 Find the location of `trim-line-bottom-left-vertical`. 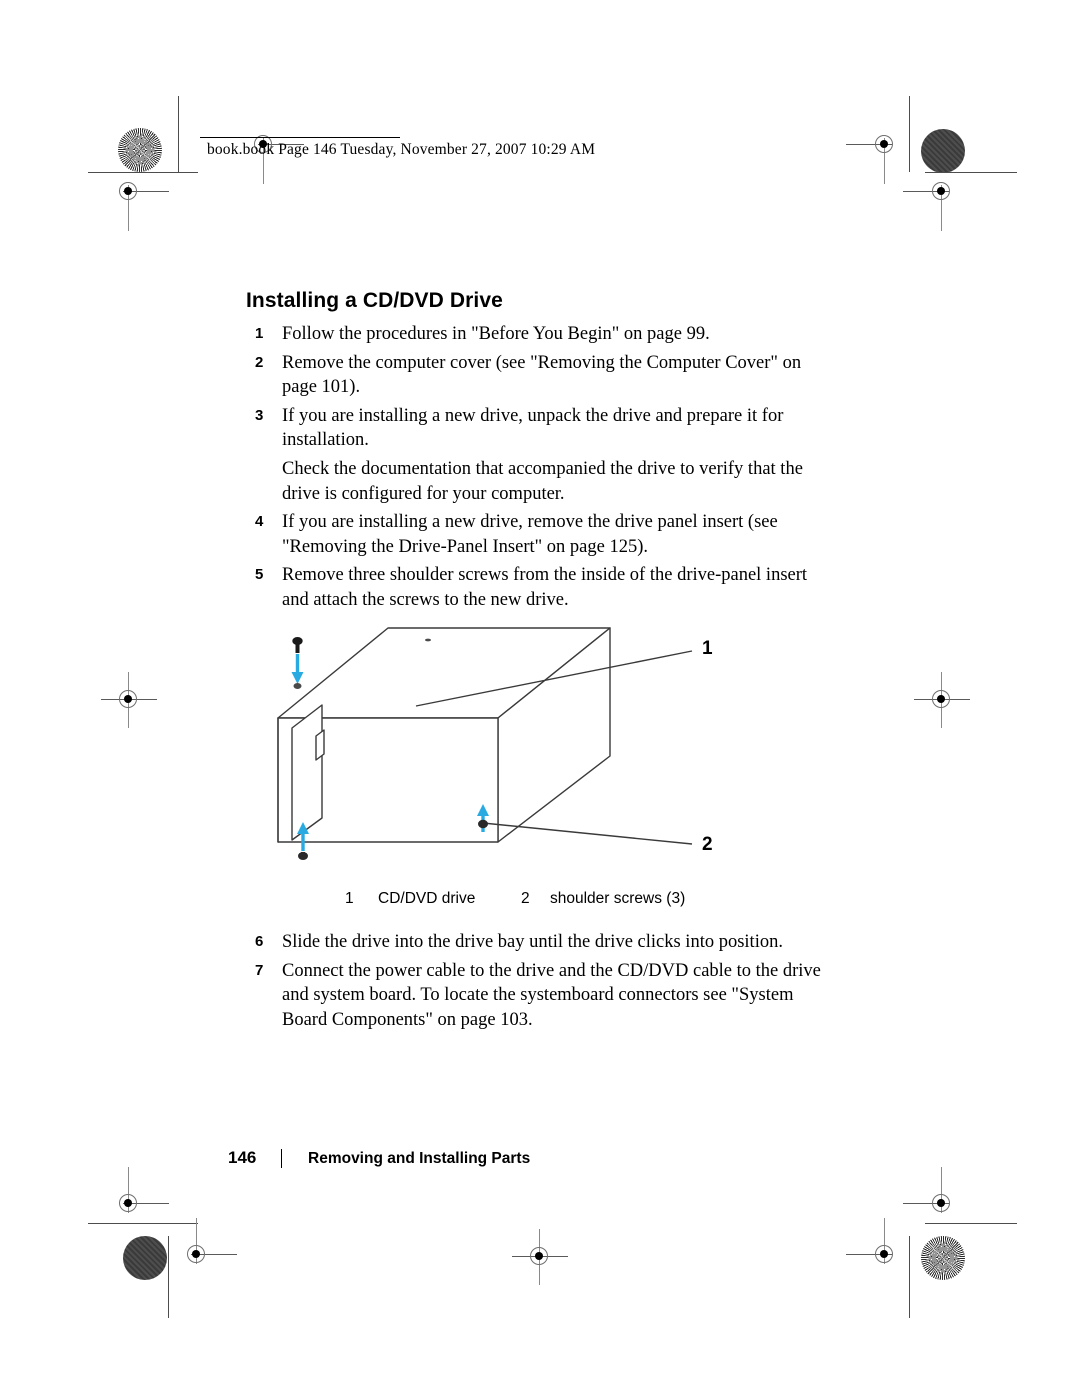

trim-line-bottom-left-vertical is located at coordinates (168, 1277).